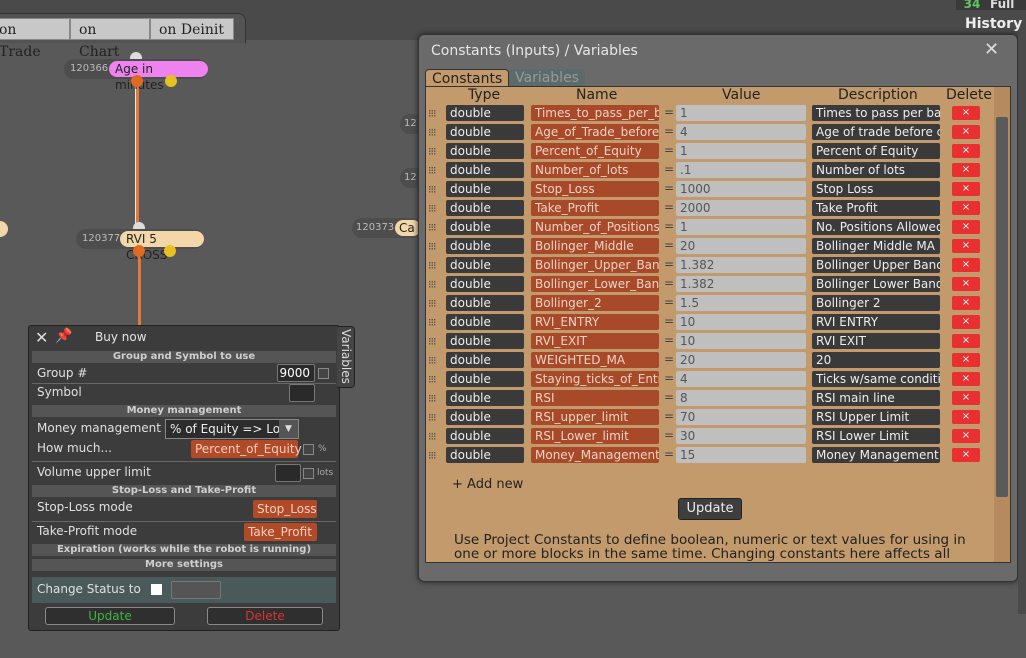 Image resolution: width=1026 pixels, height=658 pixels. What do you see at coordinates (741, 246) in the screenshot?
I see `value-cell: 20` at bounding box center [741, 246].